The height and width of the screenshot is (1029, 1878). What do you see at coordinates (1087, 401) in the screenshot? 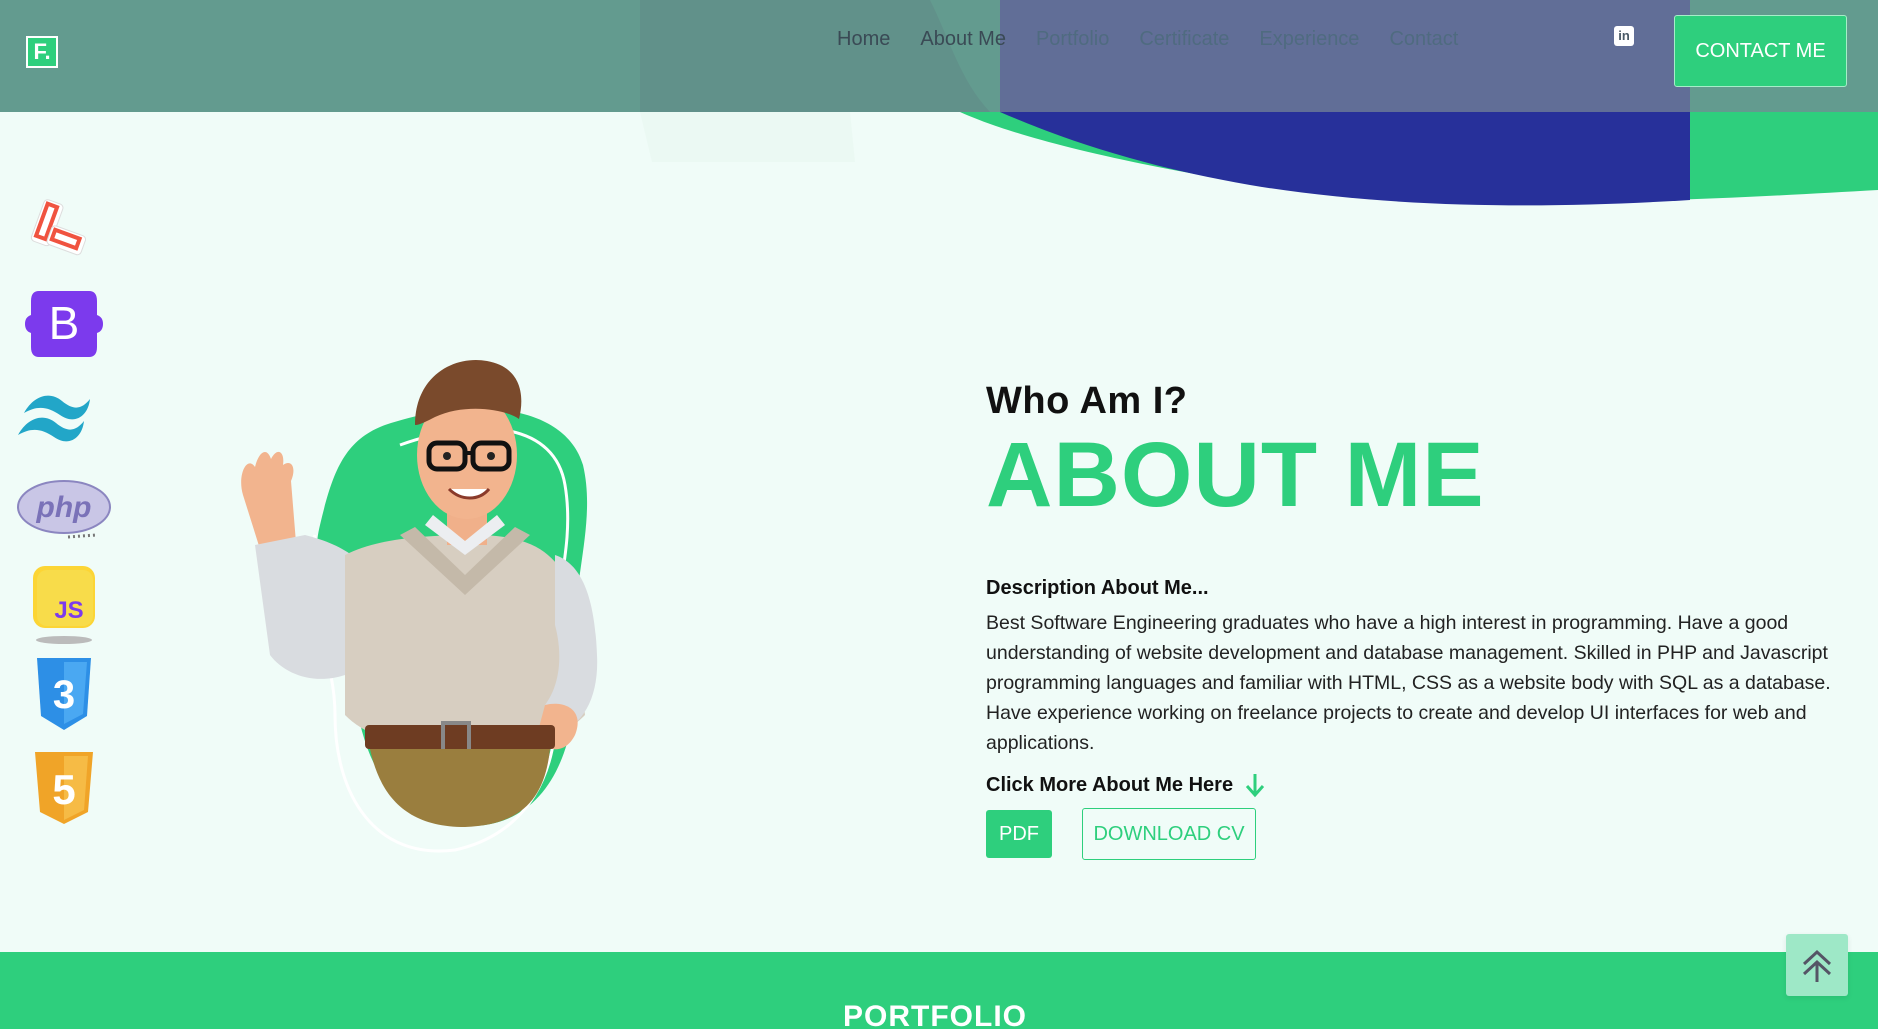
I see `about-subtitle: Who Am I?` at bounding box center [1087, 401].